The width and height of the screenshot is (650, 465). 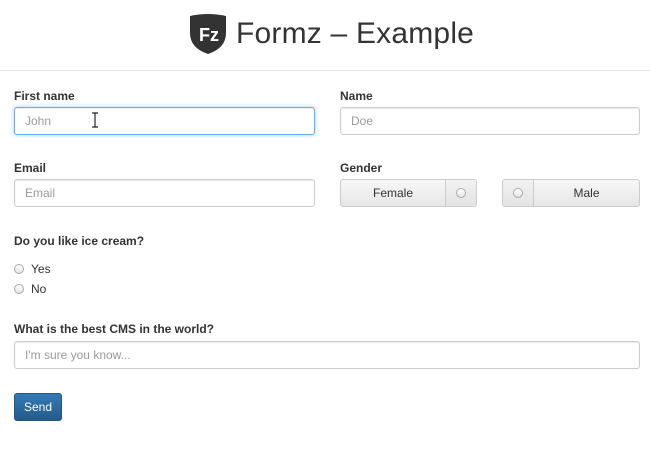 What do you see at coordinates (355, 33) in the screenshot?
I see `page-title: Formz – Example` at bounding box center [355, 33].